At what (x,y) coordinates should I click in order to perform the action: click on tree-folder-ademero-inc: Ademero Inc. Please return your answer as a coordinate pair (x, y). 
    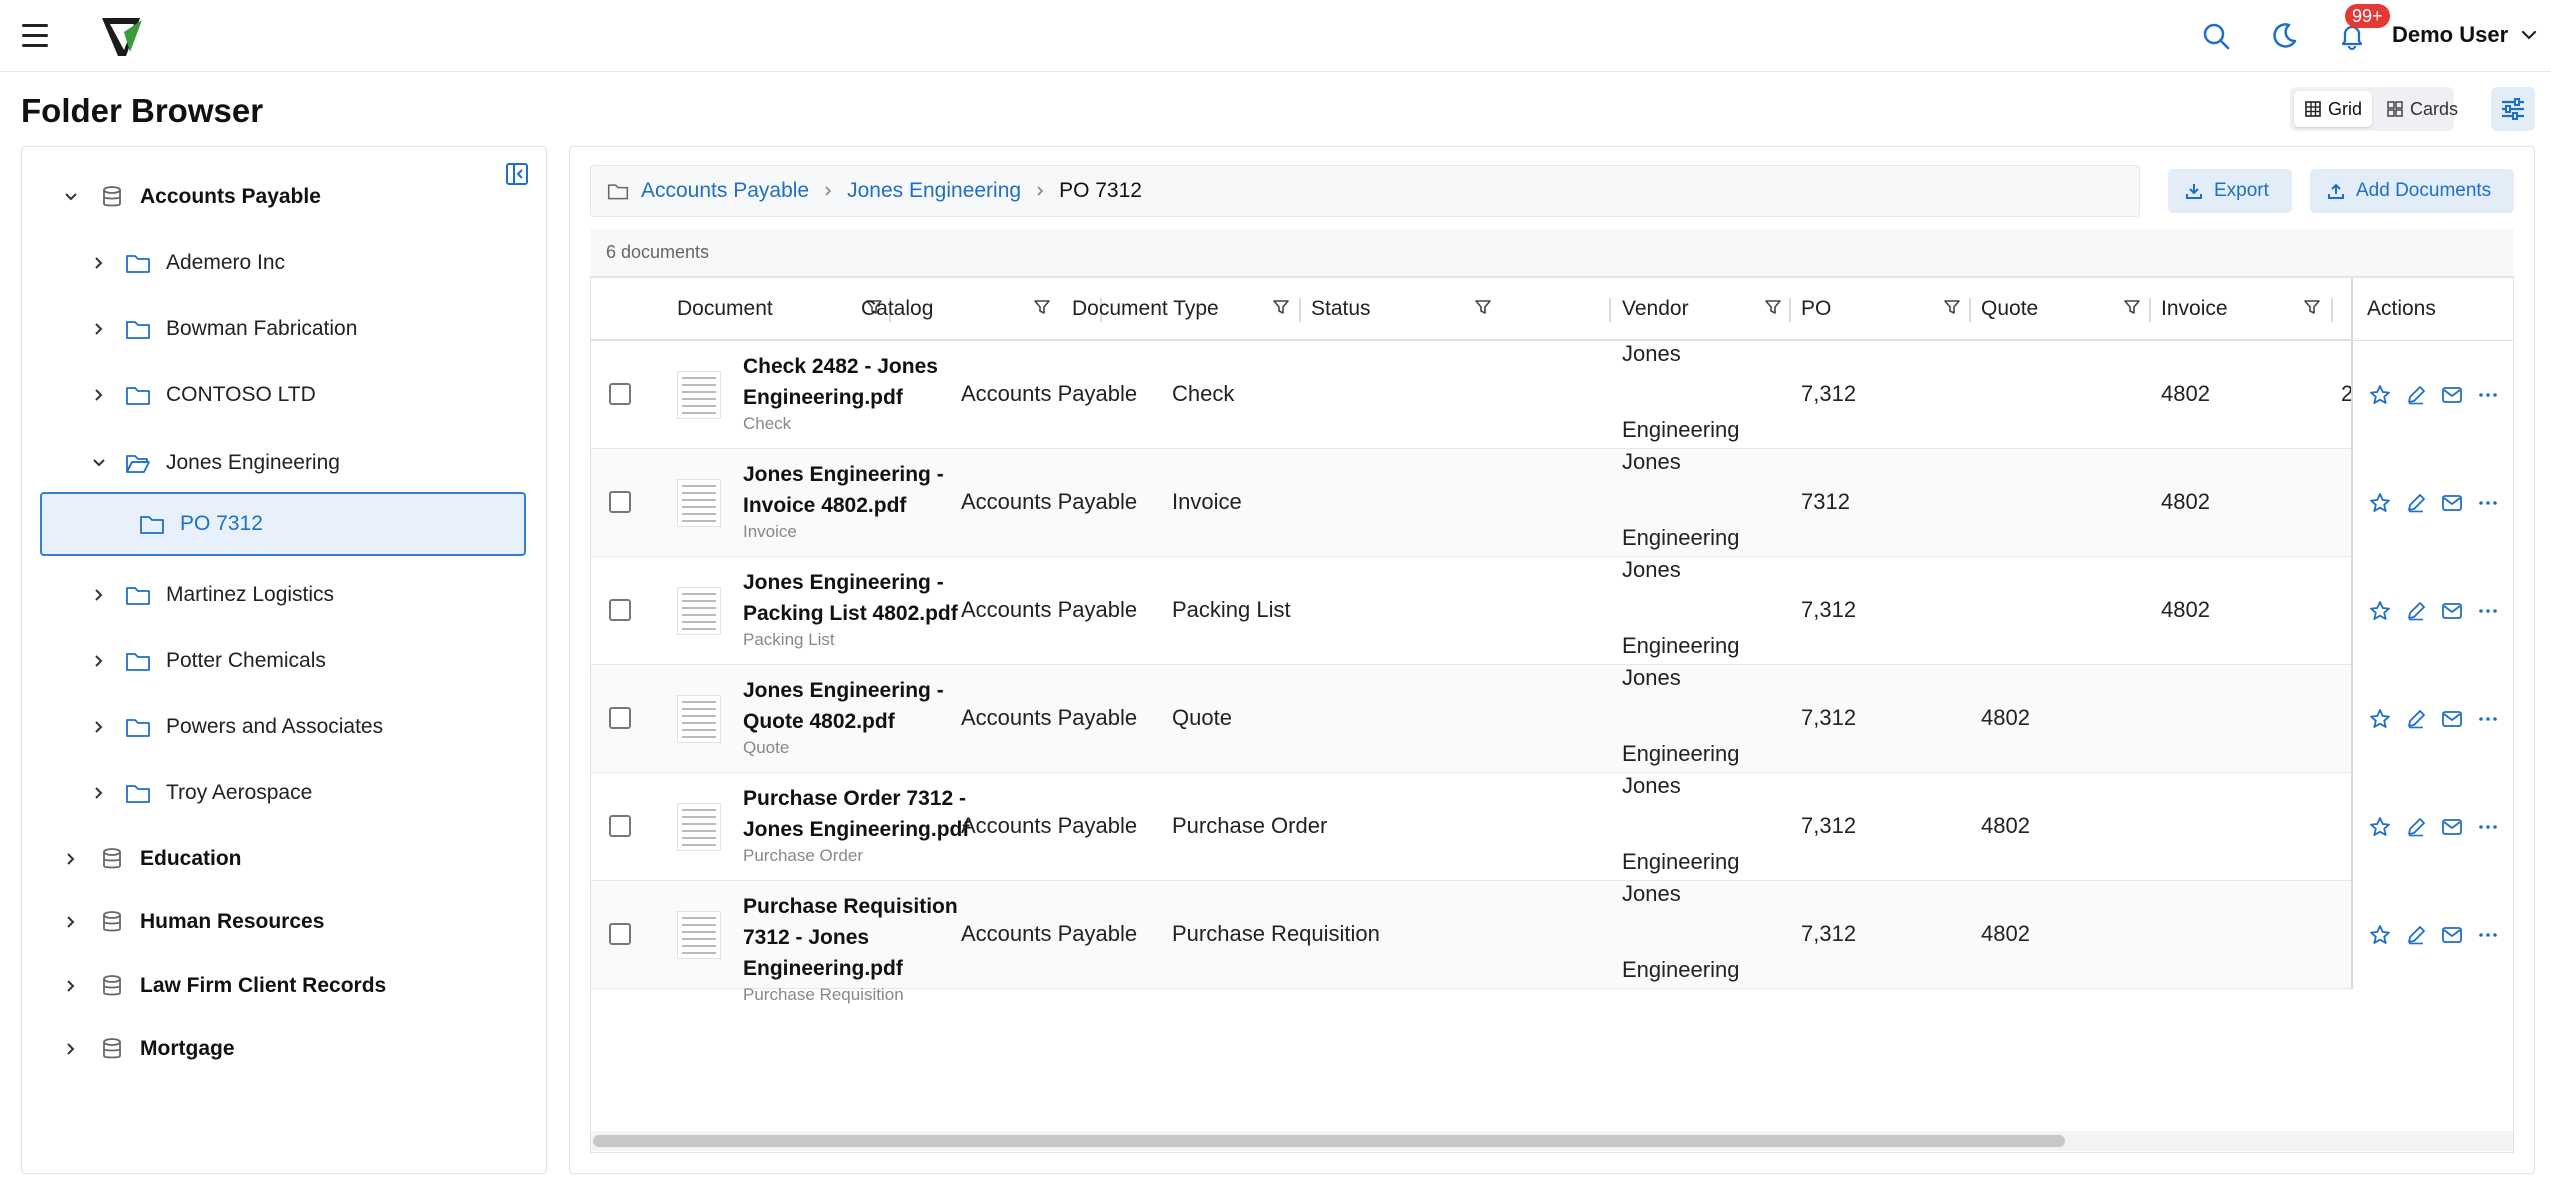
    Looking at the image, I should click on (306, 263).